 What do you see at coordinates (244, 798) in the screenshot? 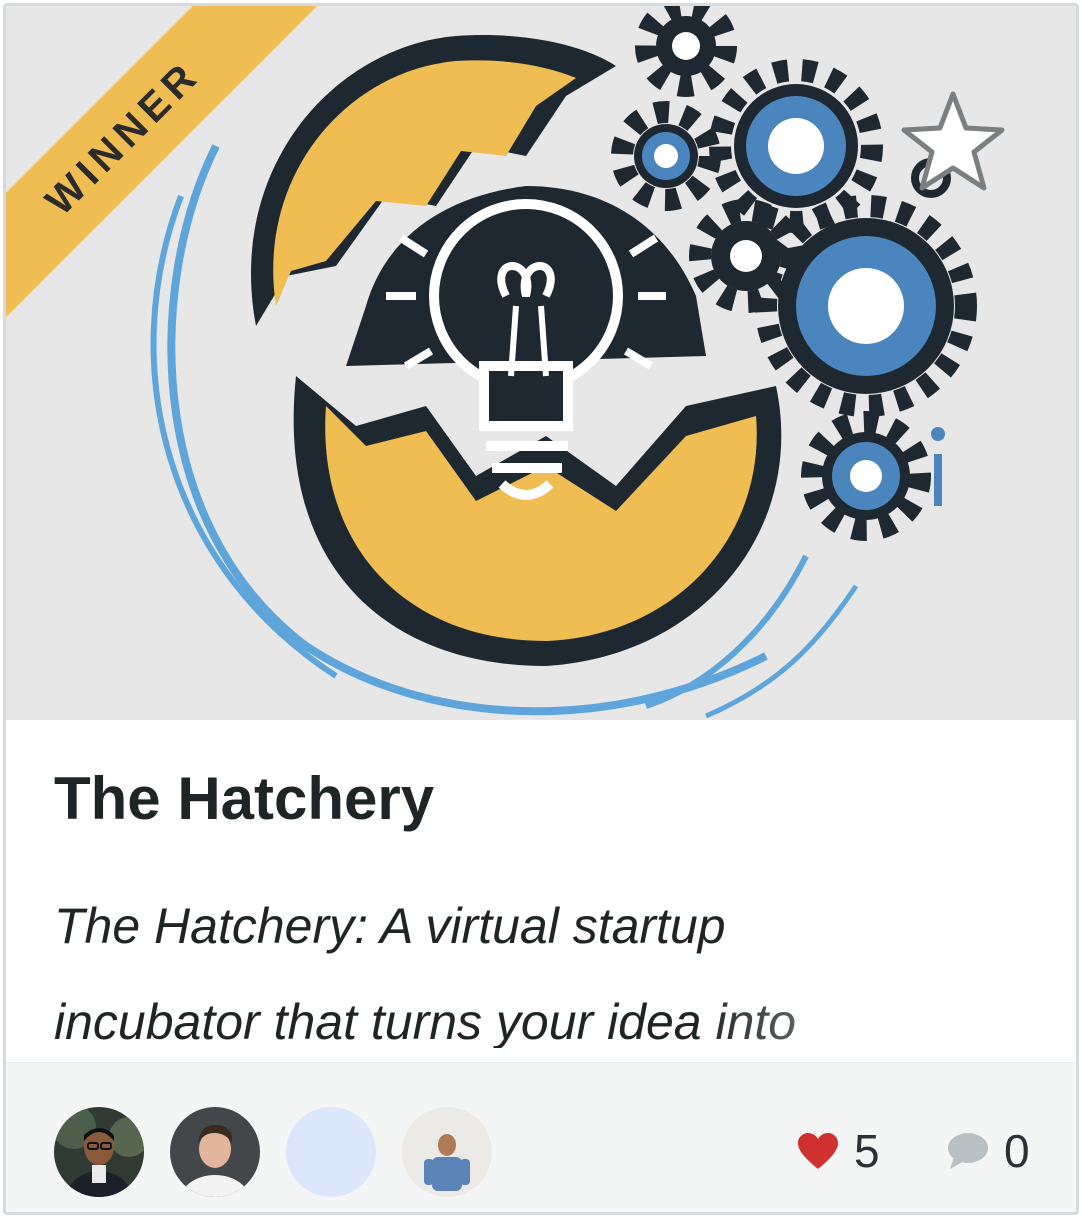
I see `project-title: The Hatchery` at bounding box center [244, 798].